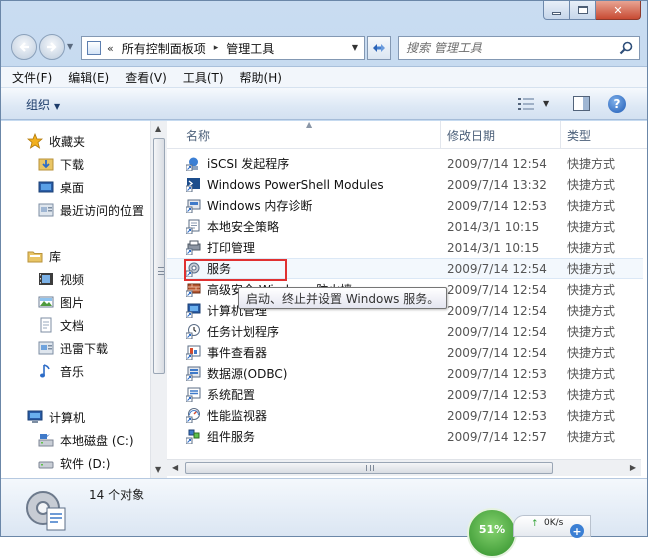 The image size is (648, 558). I want to click on menu-help: 帮助(H), so click(261, 77).